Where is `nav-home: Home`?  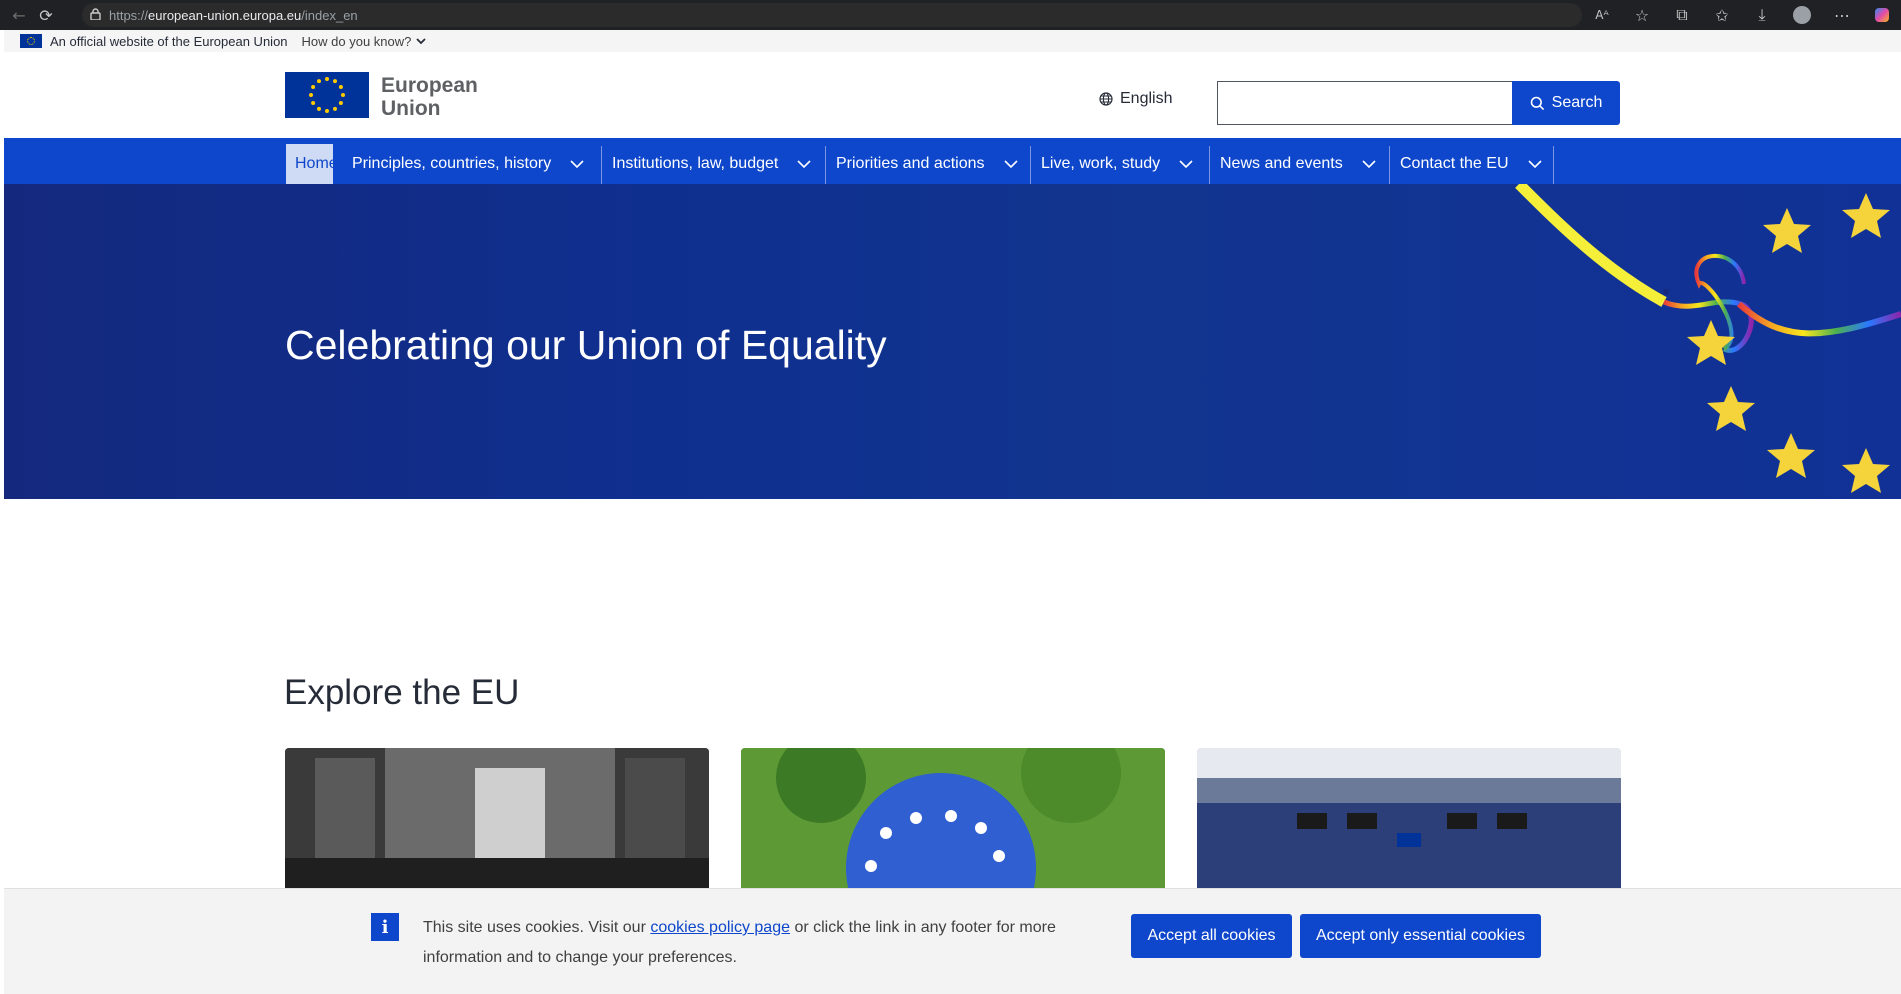 nav-home: Home is located at coordinates (312, 164).